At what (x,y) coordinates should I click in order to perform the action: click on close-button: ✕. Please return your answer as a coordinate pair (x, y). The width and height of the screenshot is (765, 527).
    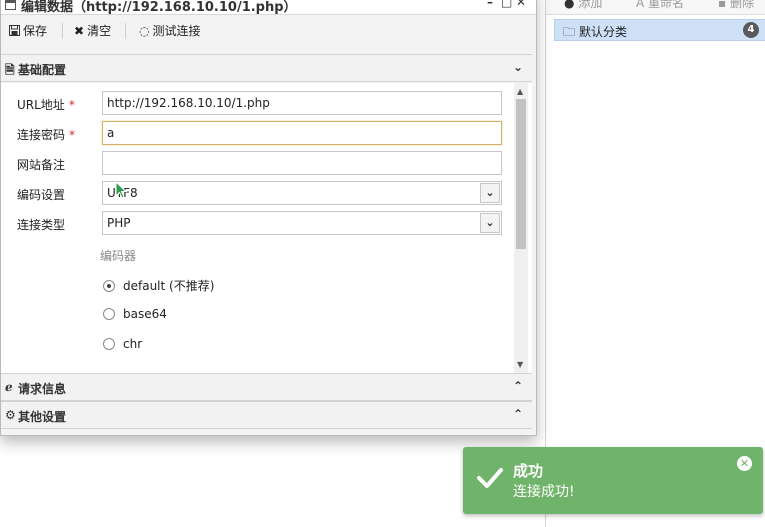
    Looking at the image, I should click on (521, 4).